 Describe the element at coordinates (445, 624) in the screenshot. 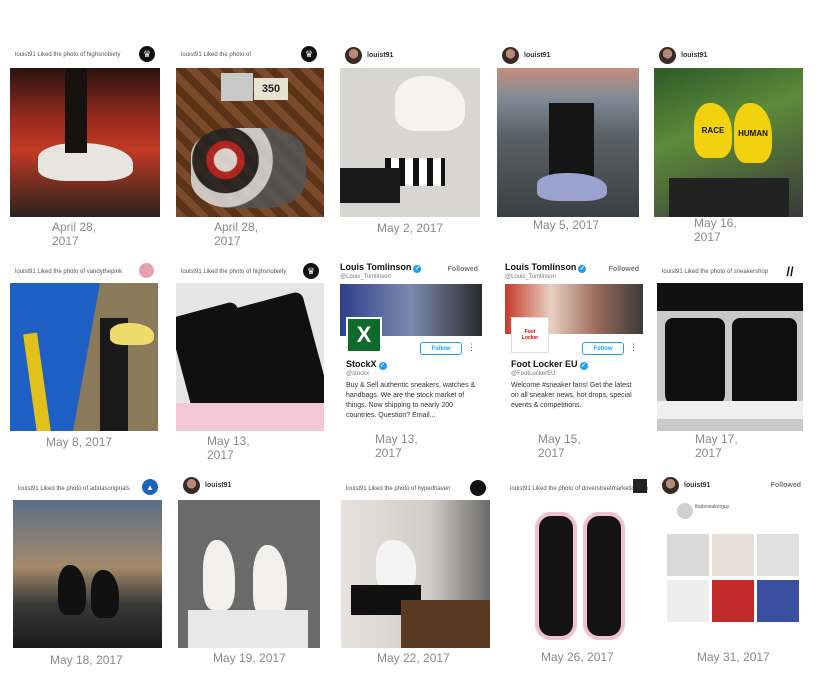

I see `table-shape` at that location.